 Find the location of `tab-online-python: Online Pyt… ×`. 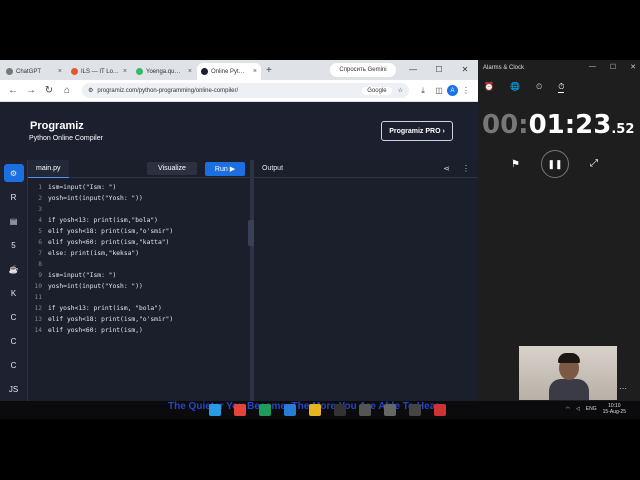

tab-online-python: Online Pyt… × is located at coordinates (229, 71).